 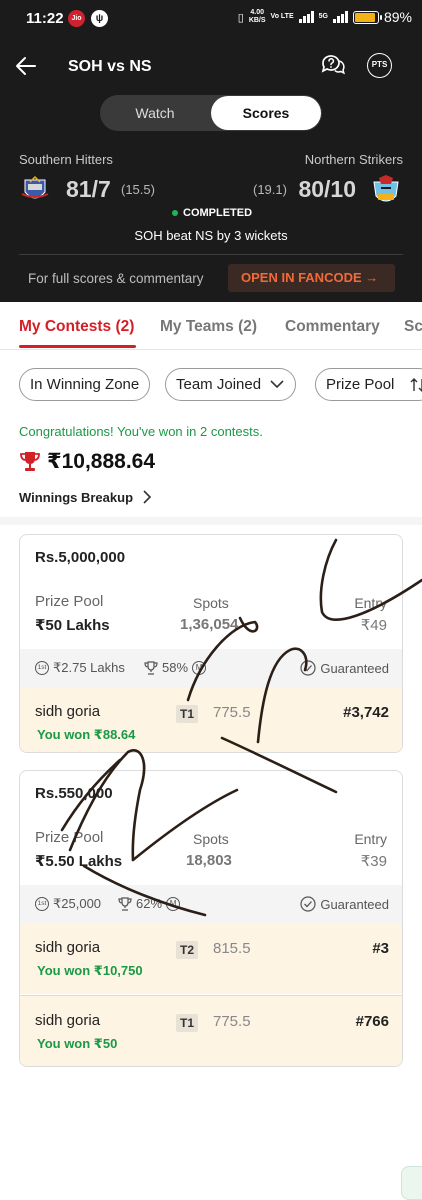 I want to click on tab-commentary: Commentary, so click(x=332, y=327).